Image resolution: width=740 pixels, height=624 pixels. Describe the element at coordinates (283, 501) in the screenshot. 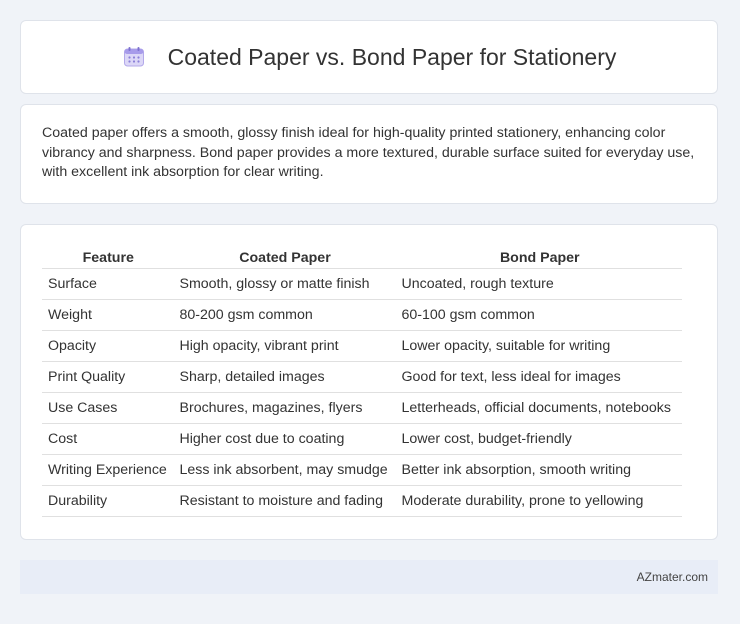

I see `coated-cell: Resistant to moisture and fading` at that location.